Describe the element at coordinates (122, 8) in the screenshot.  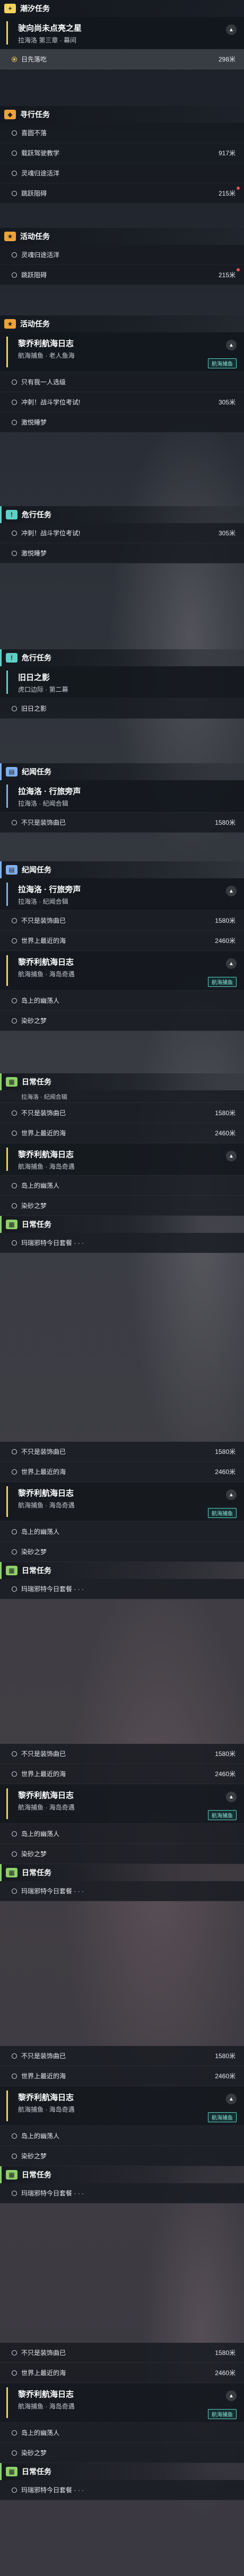
I see `section-header: + 潮汐任务` at that location.